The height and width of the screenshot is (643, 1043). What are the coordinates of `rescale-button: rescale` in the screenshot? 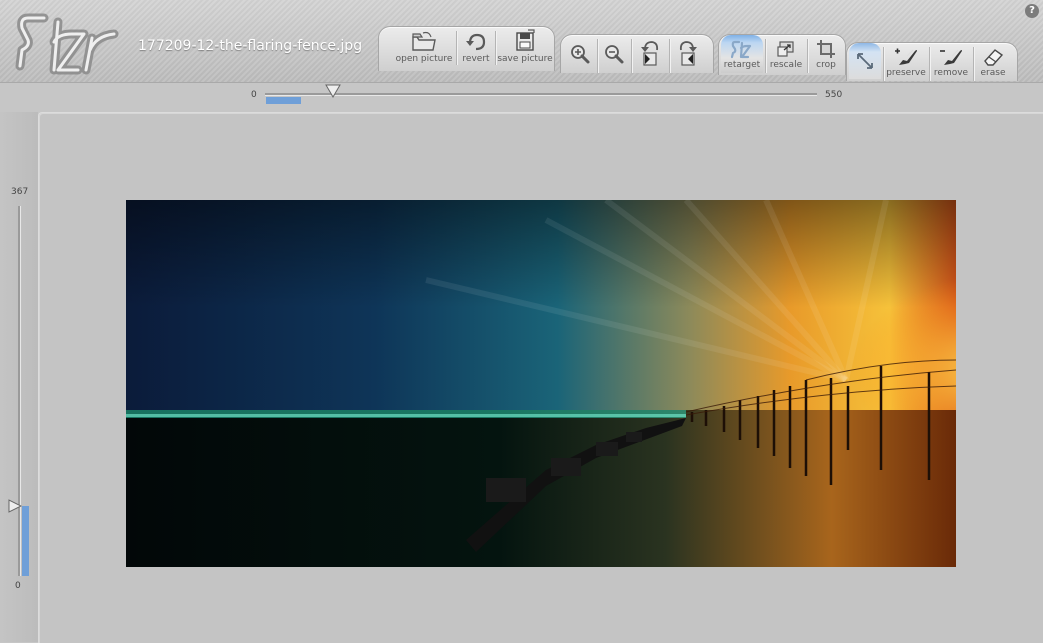 It's located at (786, 54).